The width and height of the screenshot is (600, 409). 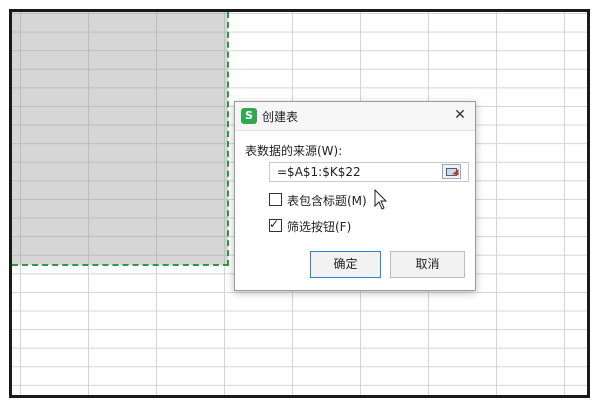 I want to click on checkmark-icon: ✓, so click(x=274, y=224).